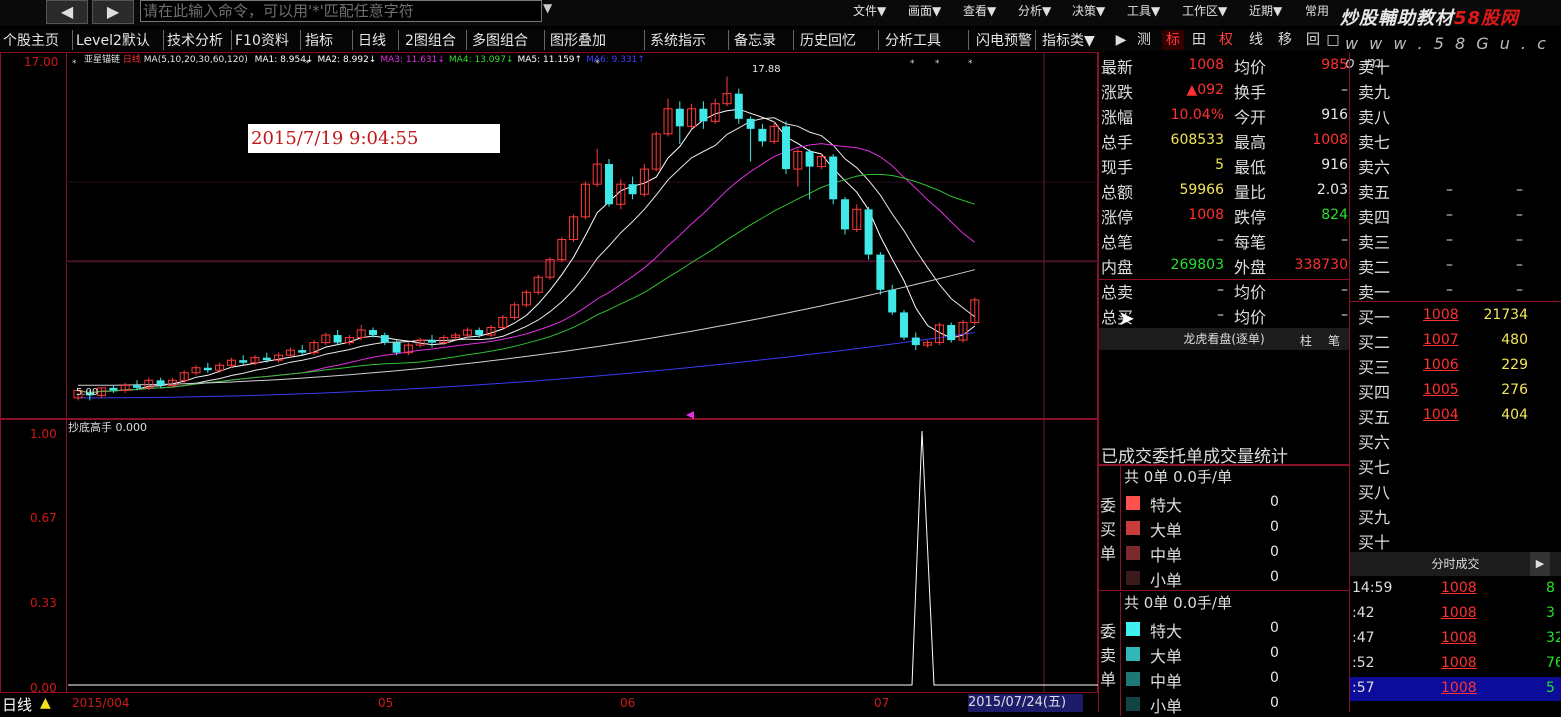 The width and height of the screenshot is (1561, 717). I want to click on signal-marker: *, so click(937, 64).